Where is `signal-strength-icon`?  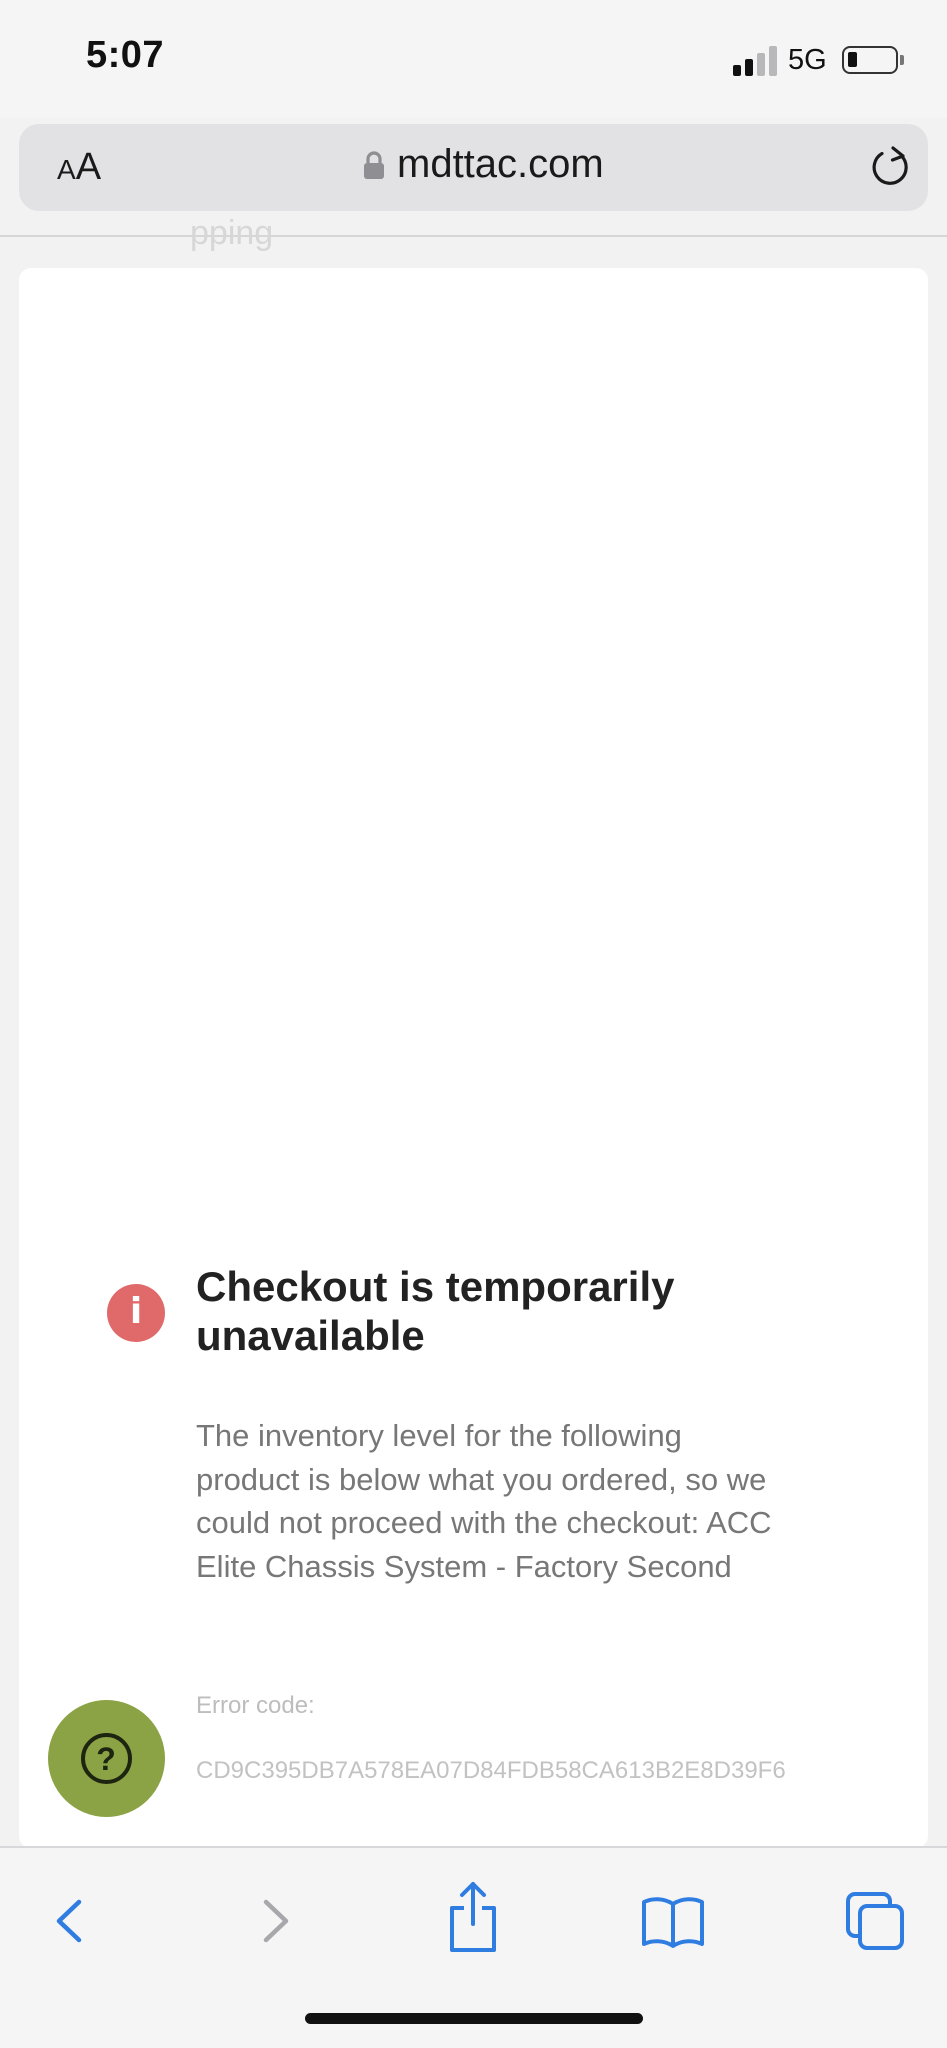 signal-strength-icon is located at coordinates (755, 61).